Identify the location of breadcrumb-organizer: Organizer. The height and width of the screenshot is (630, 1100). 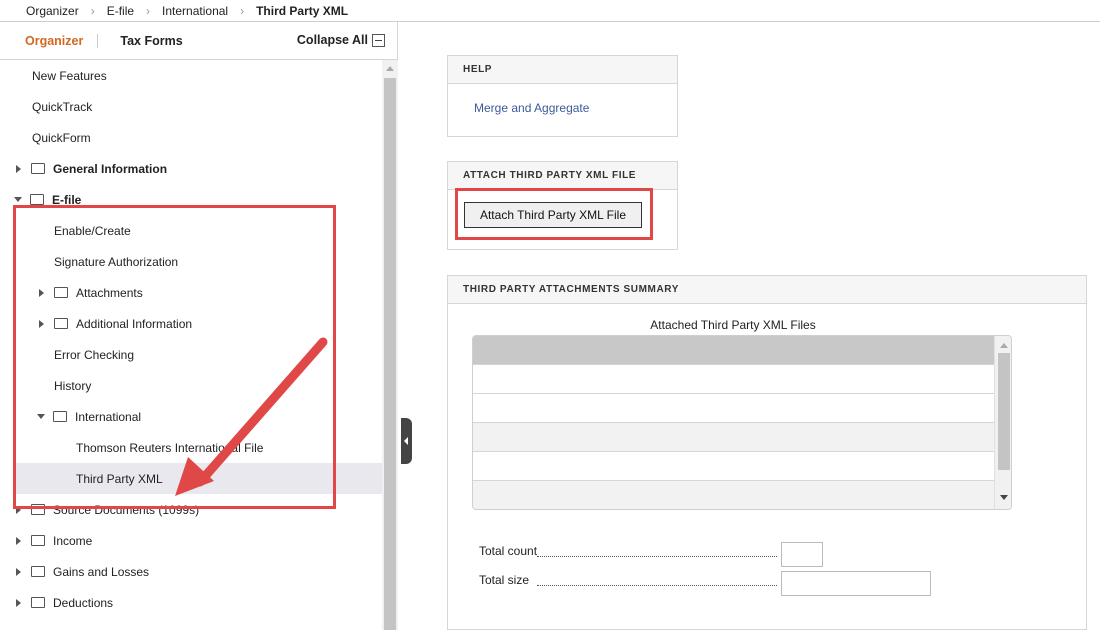
(52, 11).